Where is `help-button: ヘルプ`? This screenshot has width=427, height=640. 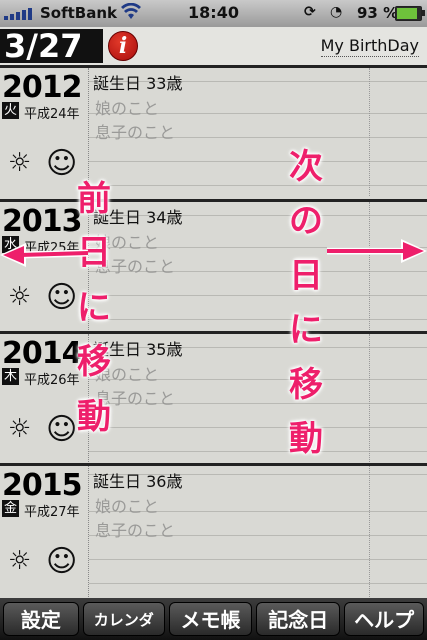 help-button: ヘルプ is located at coordinates (384, 619).